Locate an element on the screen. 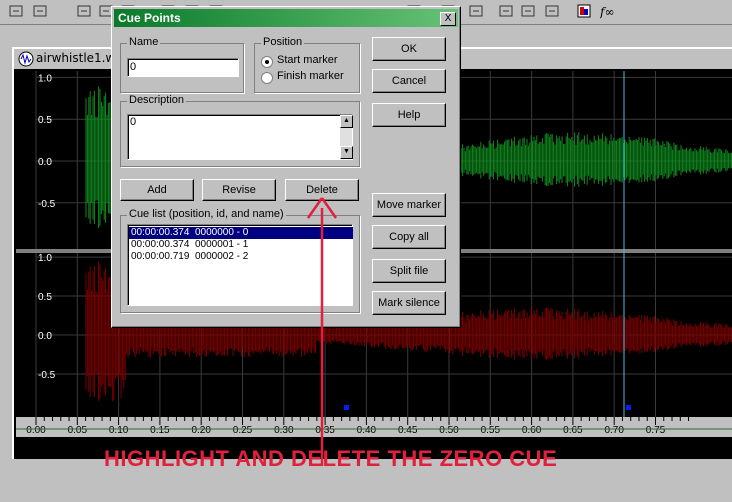 This screenshot has width=732, height=502. ok-button: OK is located at coordinates (409, 49).